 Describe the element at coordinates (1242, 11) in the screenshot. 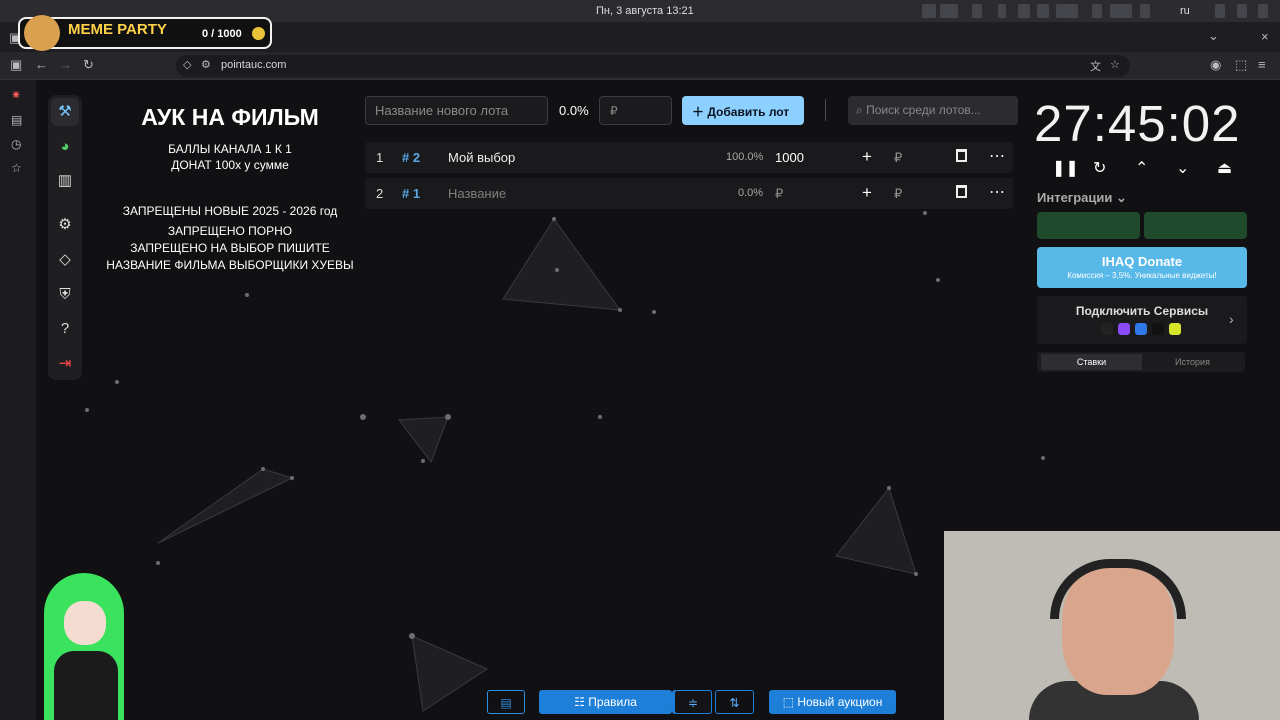

I see `power-icon` at that location.